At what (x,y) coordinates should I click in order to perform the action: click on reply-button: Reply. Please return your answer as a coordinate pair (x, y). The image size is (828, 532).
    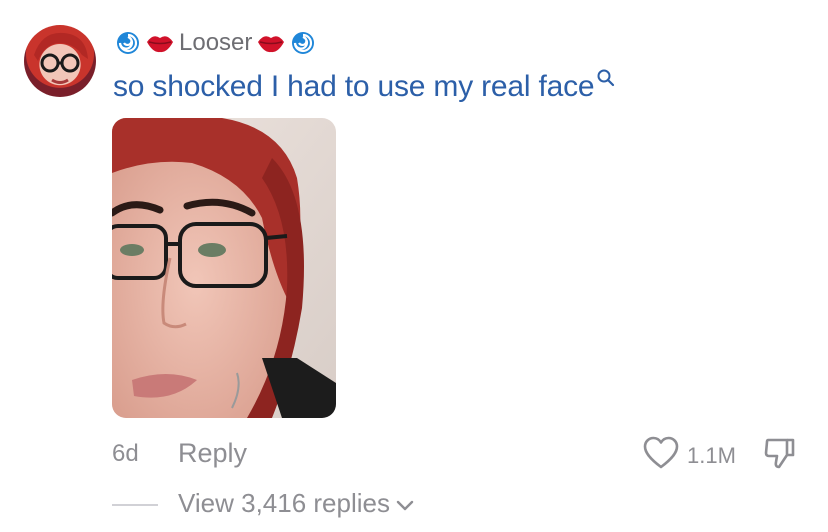
    Looking at the image, I should click on (212, 453).